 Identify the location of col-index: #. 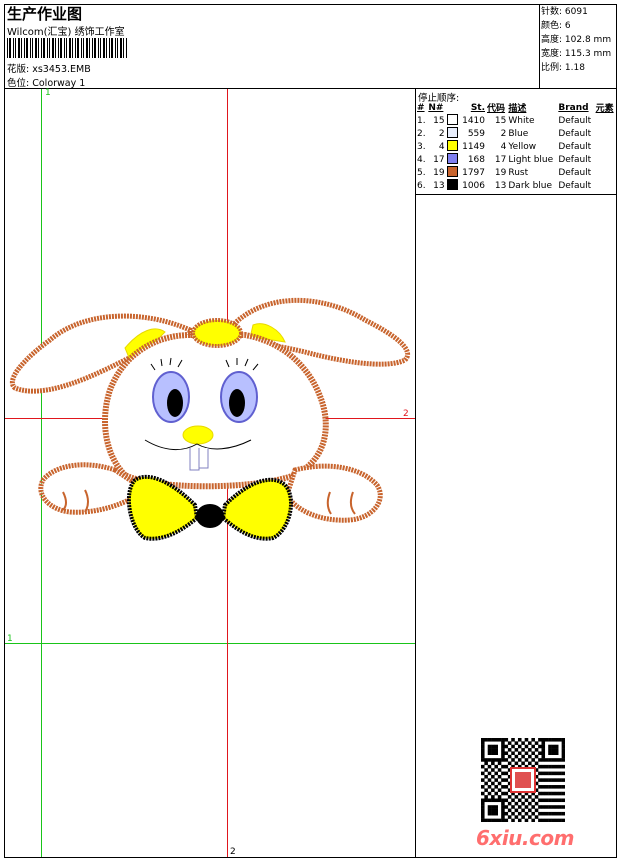
(421, 107).